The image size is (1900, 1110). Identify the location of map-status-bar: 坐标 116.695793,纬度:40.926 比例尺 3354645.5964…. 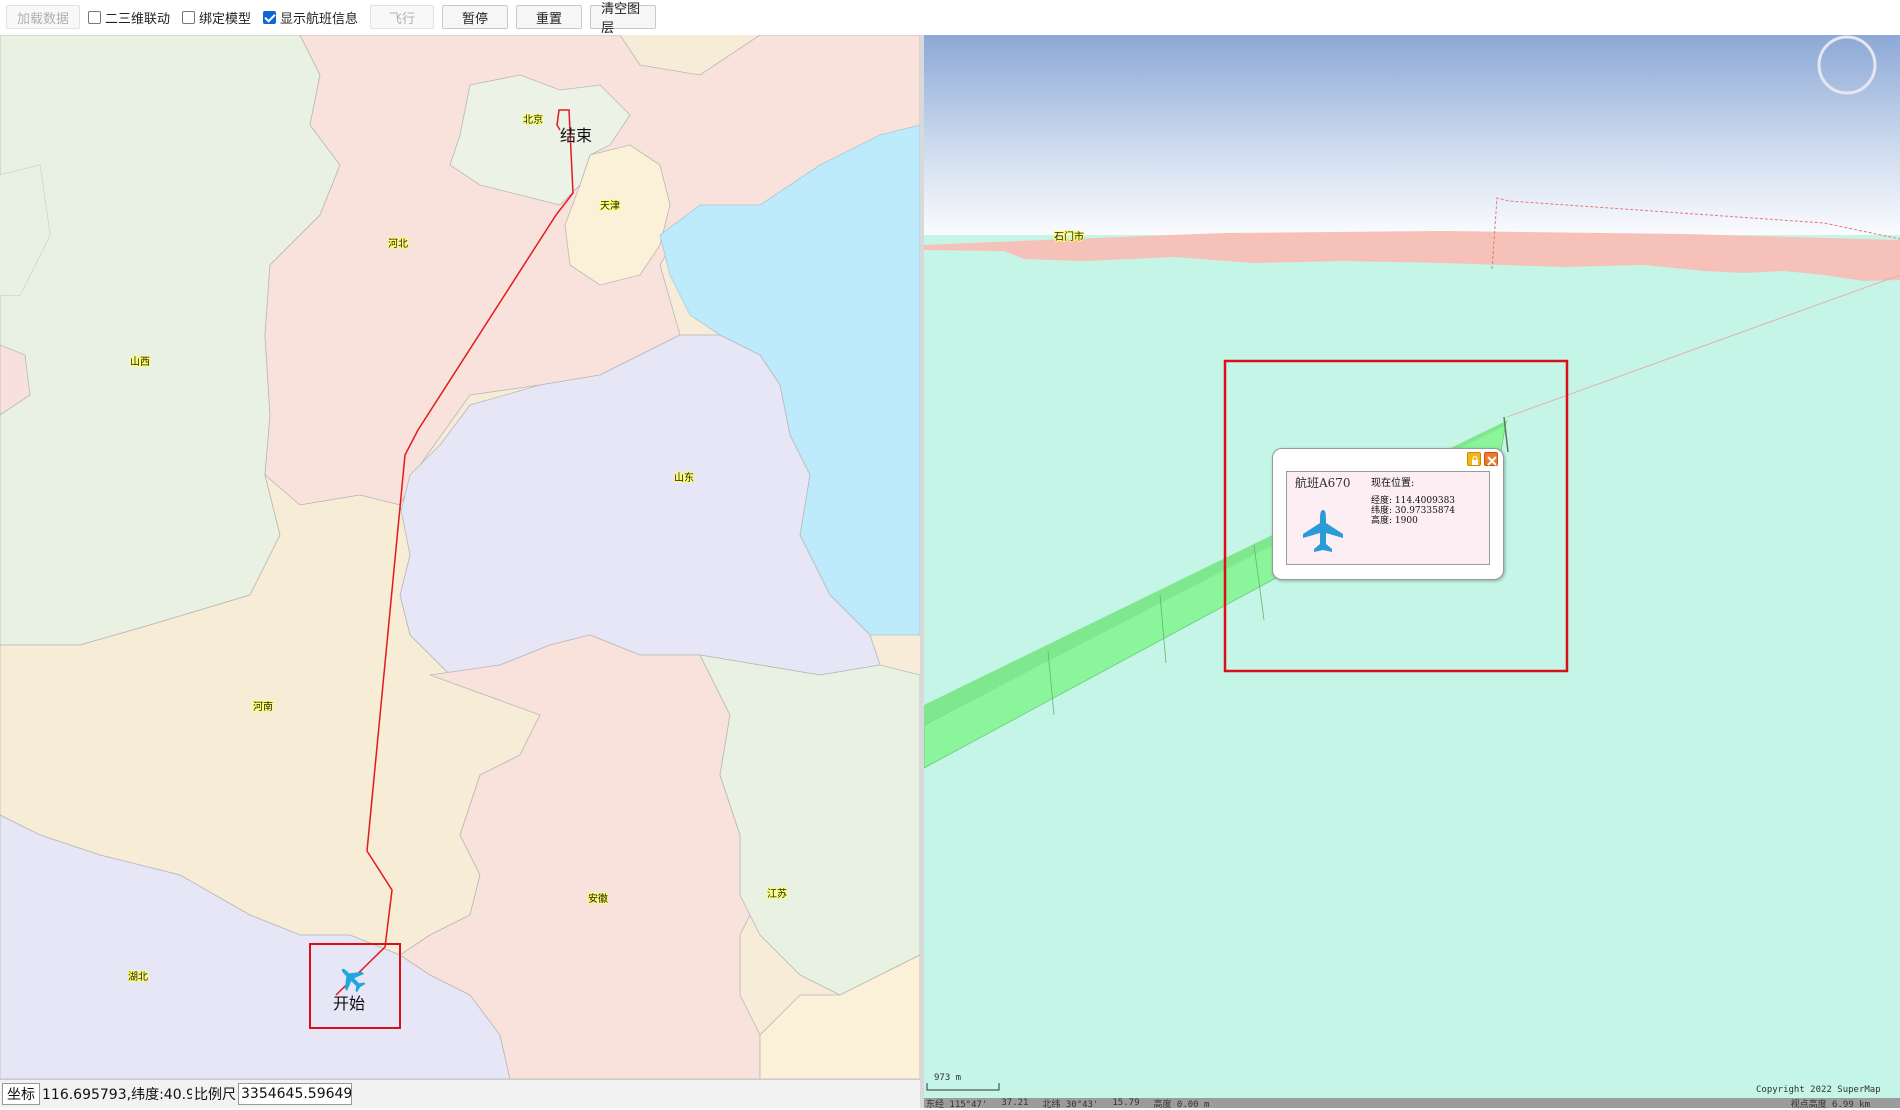
(460, 1093).